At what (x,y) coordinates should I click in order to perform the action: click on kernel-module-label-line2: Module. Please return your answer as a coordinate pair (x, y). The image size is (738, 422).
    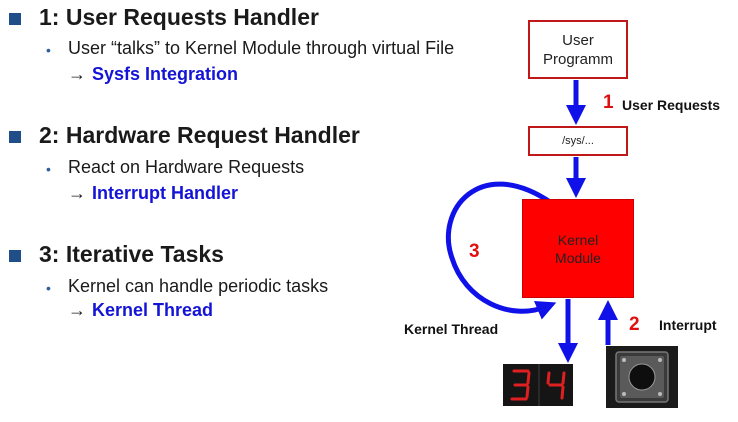
    Looking at the image, I should click on (578, 257).